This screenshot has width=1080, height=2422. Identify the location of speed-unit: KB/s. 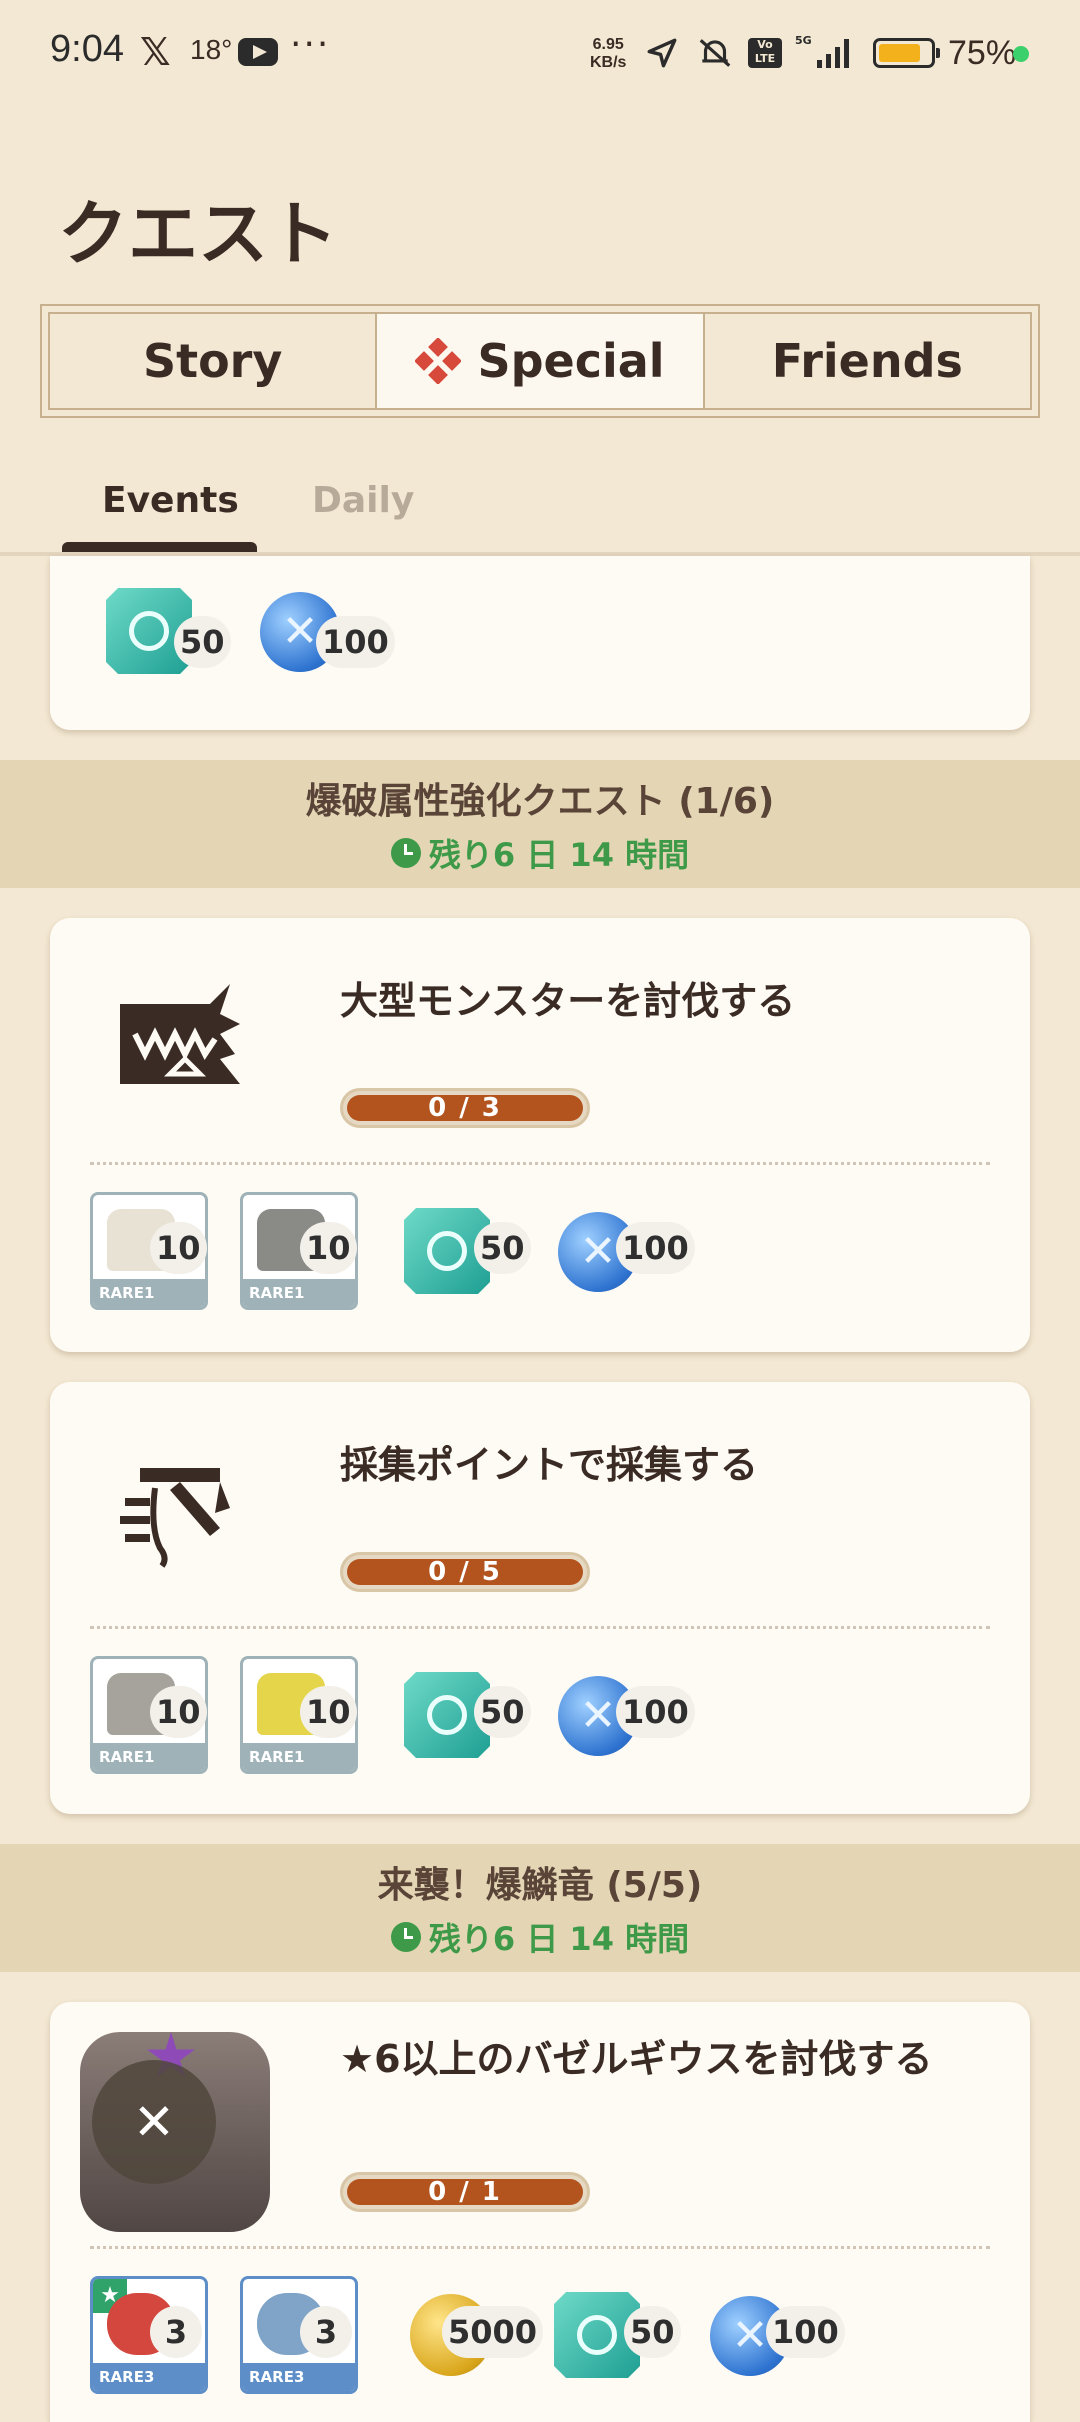
(608, 62).